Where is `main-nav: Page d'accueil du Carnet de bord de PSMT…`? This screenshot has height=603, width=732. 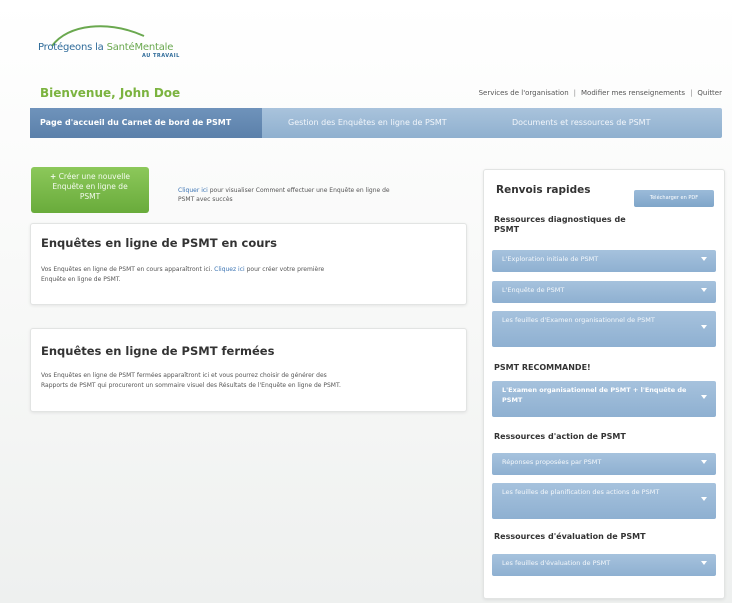 main-nav: Page d'accueil du Carnet de bord de PSMT… is located at coordinates (376, 123).